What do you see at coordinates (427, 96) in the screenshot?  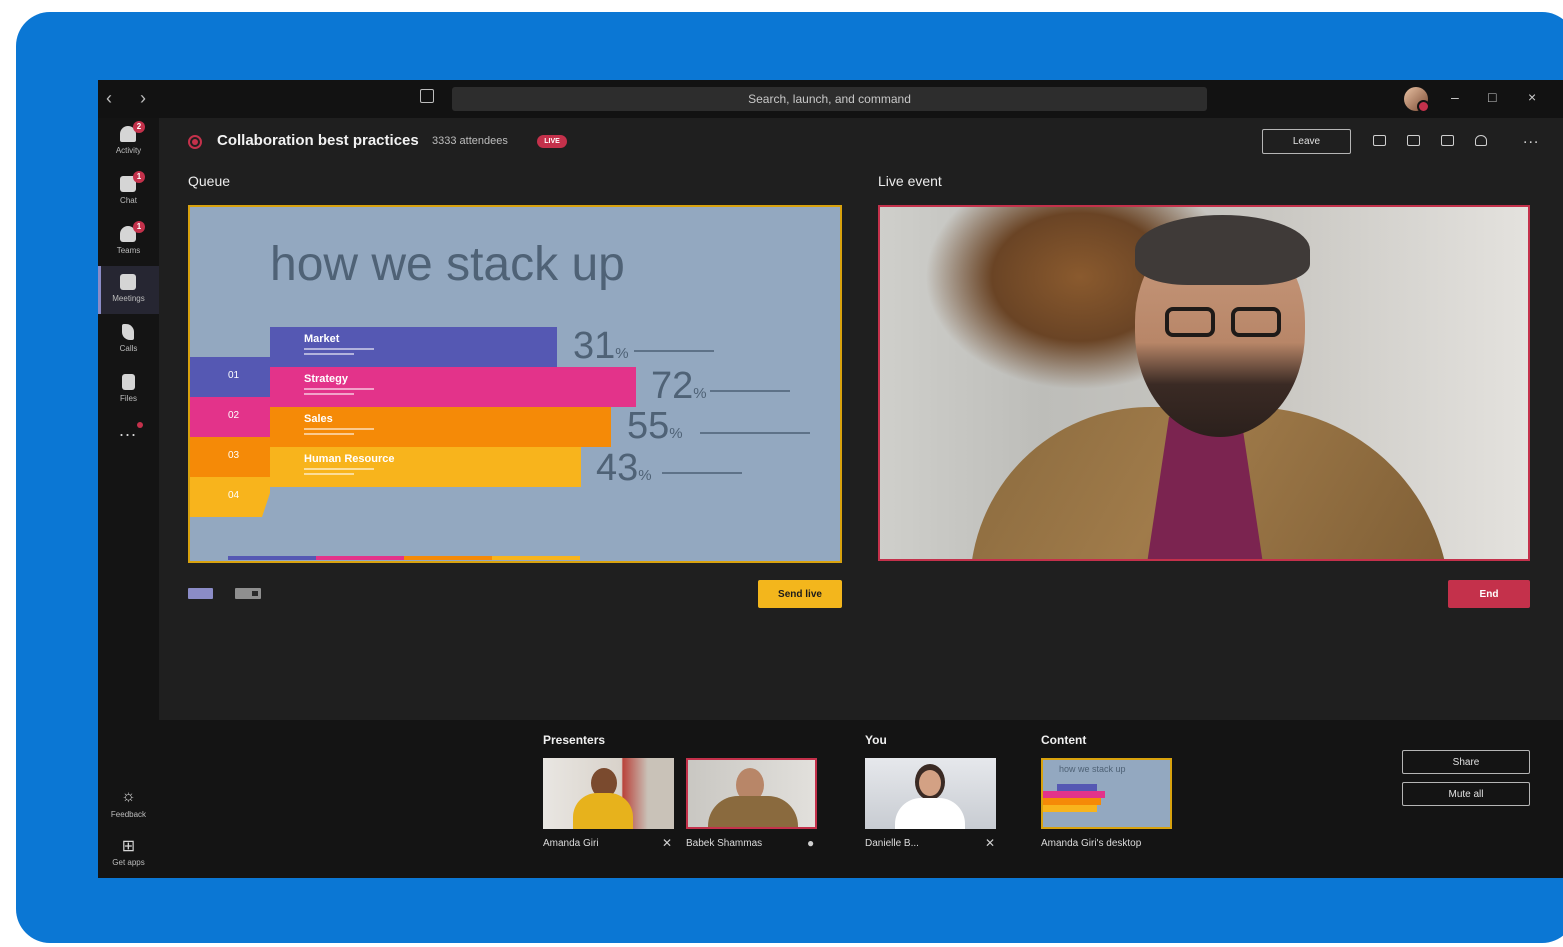 I see `compose-icon` at bounding box center [427, 96].